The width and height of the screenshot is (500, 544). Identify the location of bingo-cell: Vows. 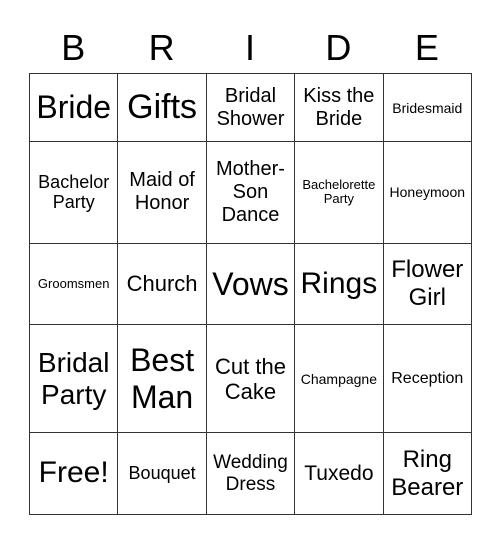
(250, 284).